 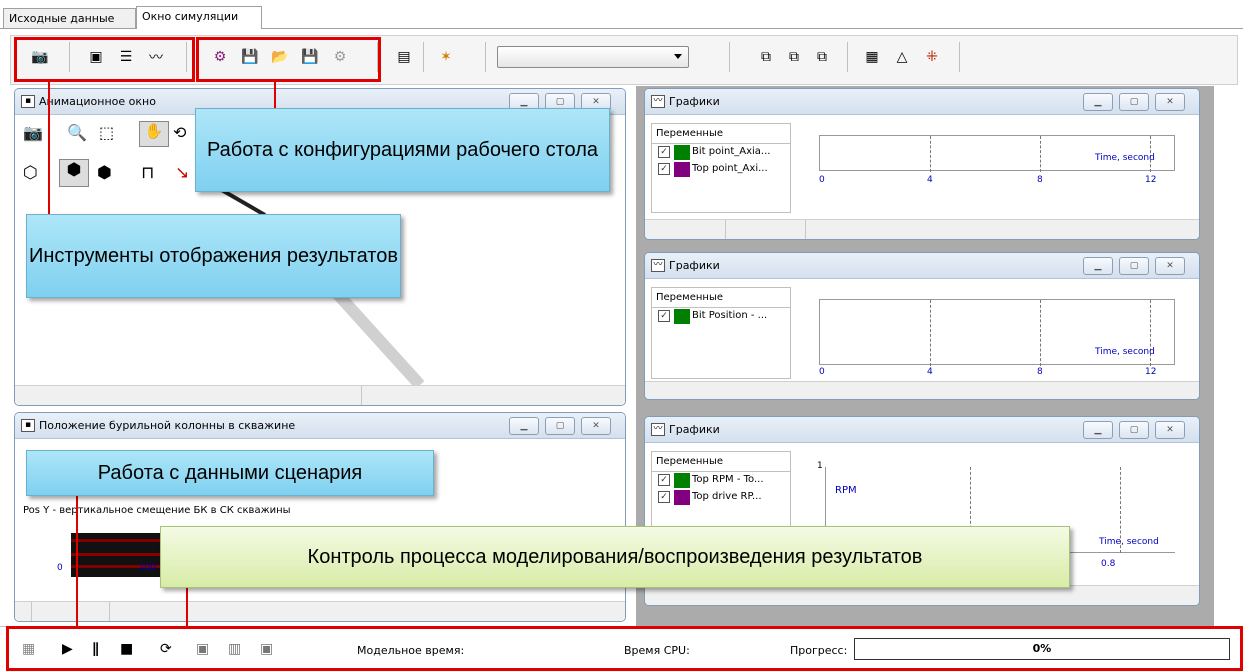 I want to click on window-title: Положение бурильной колонны в скважине, so click(x=167, y=425).